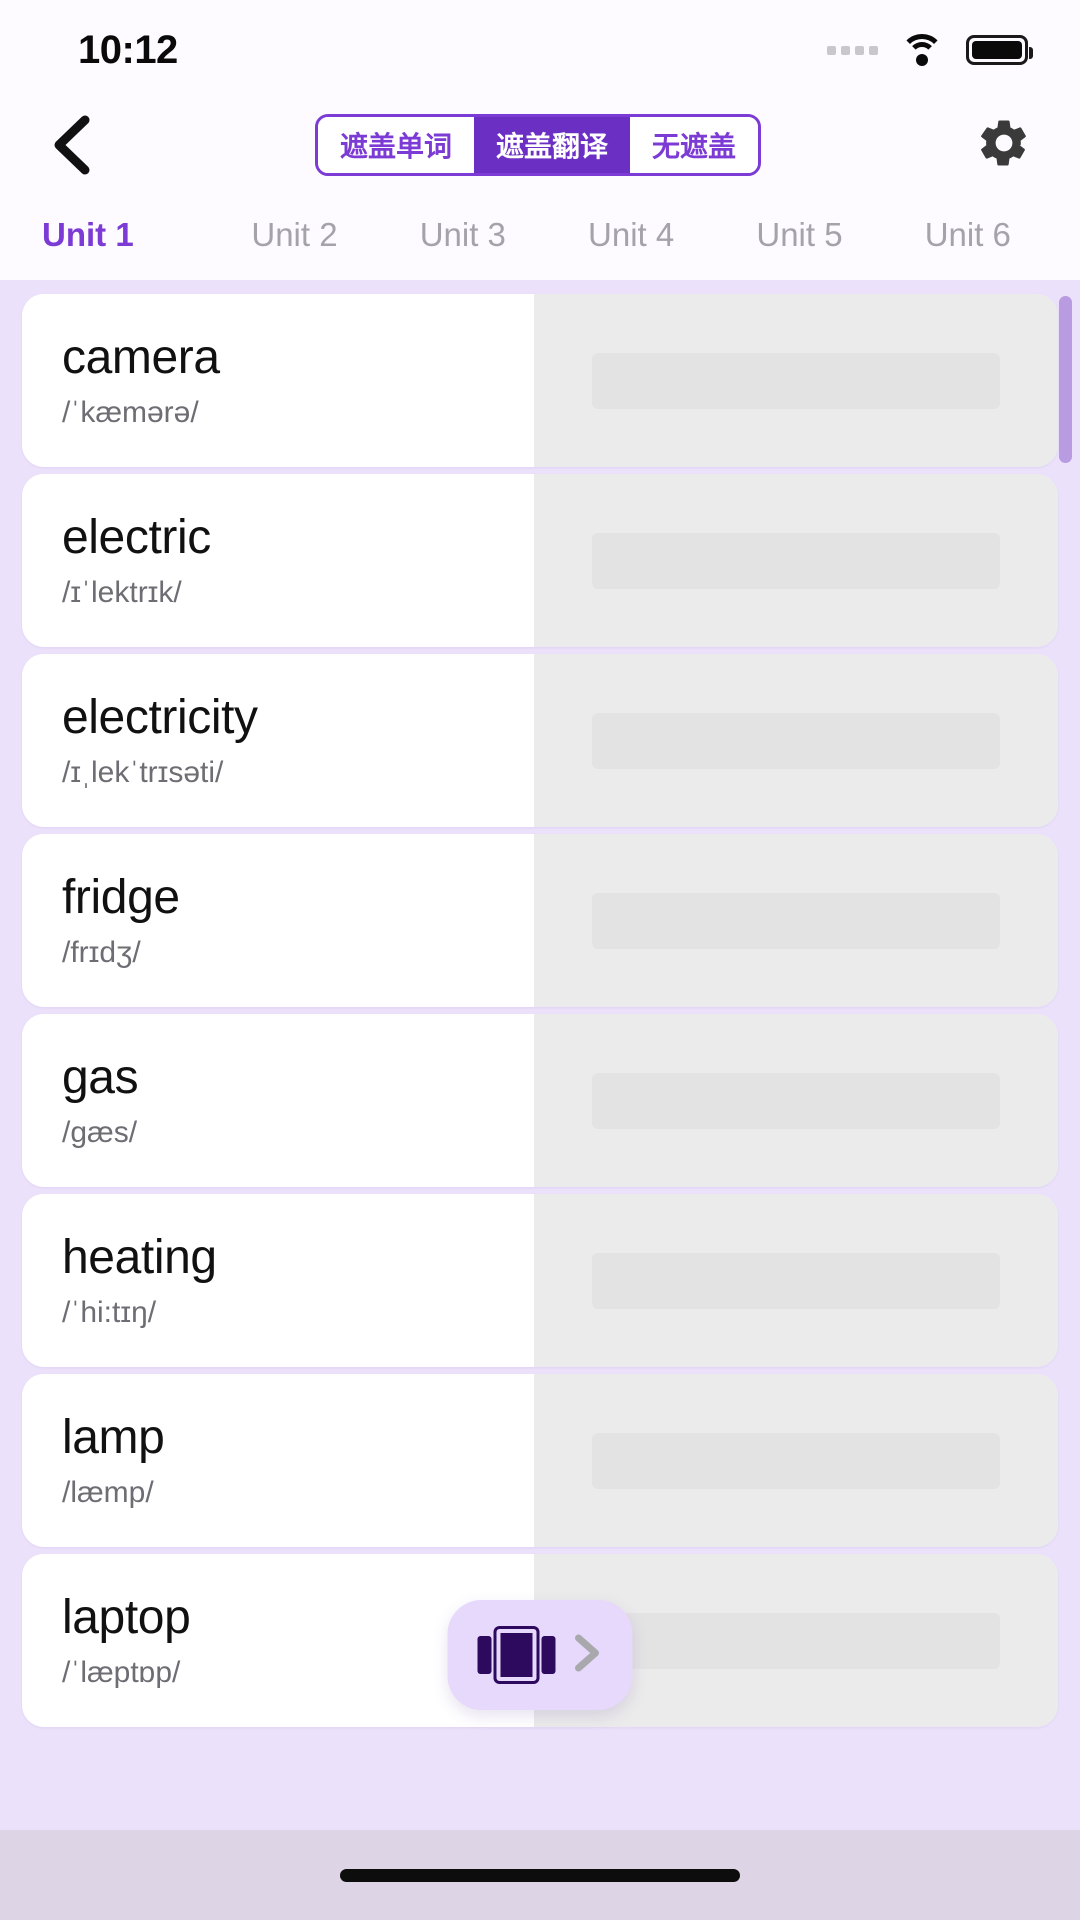 The image size is (1080, 1920). What do you see at coordinates (852, 50) in the screenshot?
I see `signal-dots-icon` at bounding box center [852, 50].